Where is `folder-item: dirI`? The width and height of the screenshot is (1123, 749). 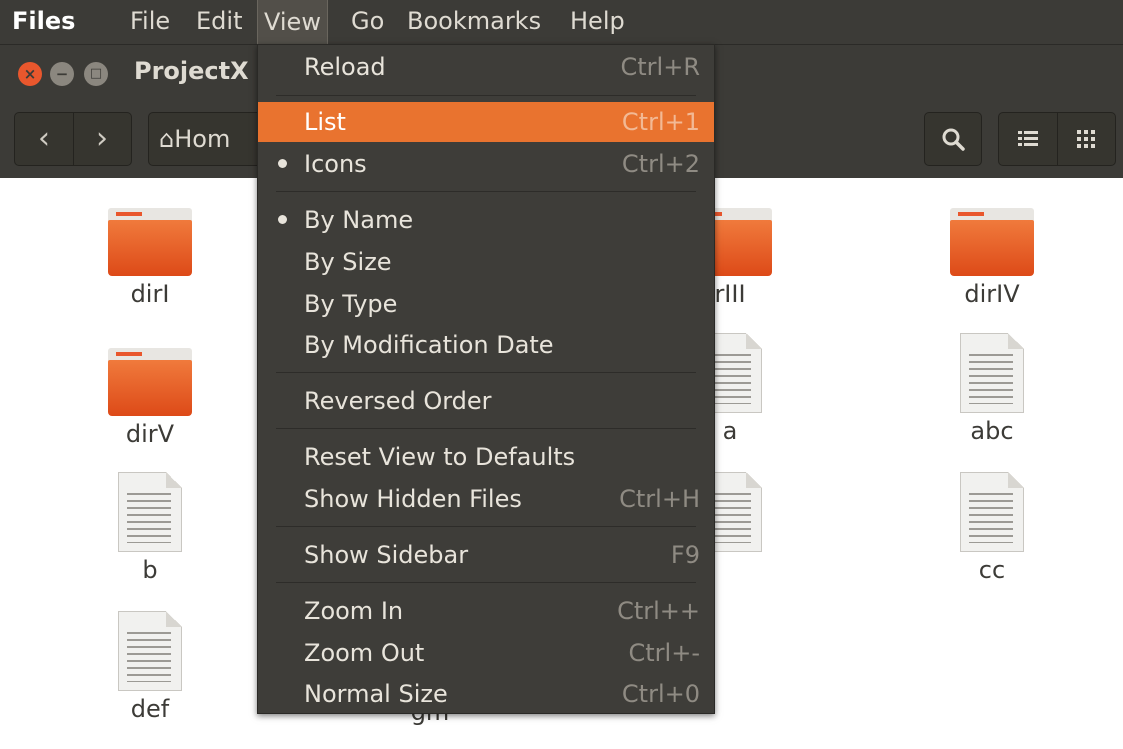 folder-item: dirI is located at coordinates (150, 258).